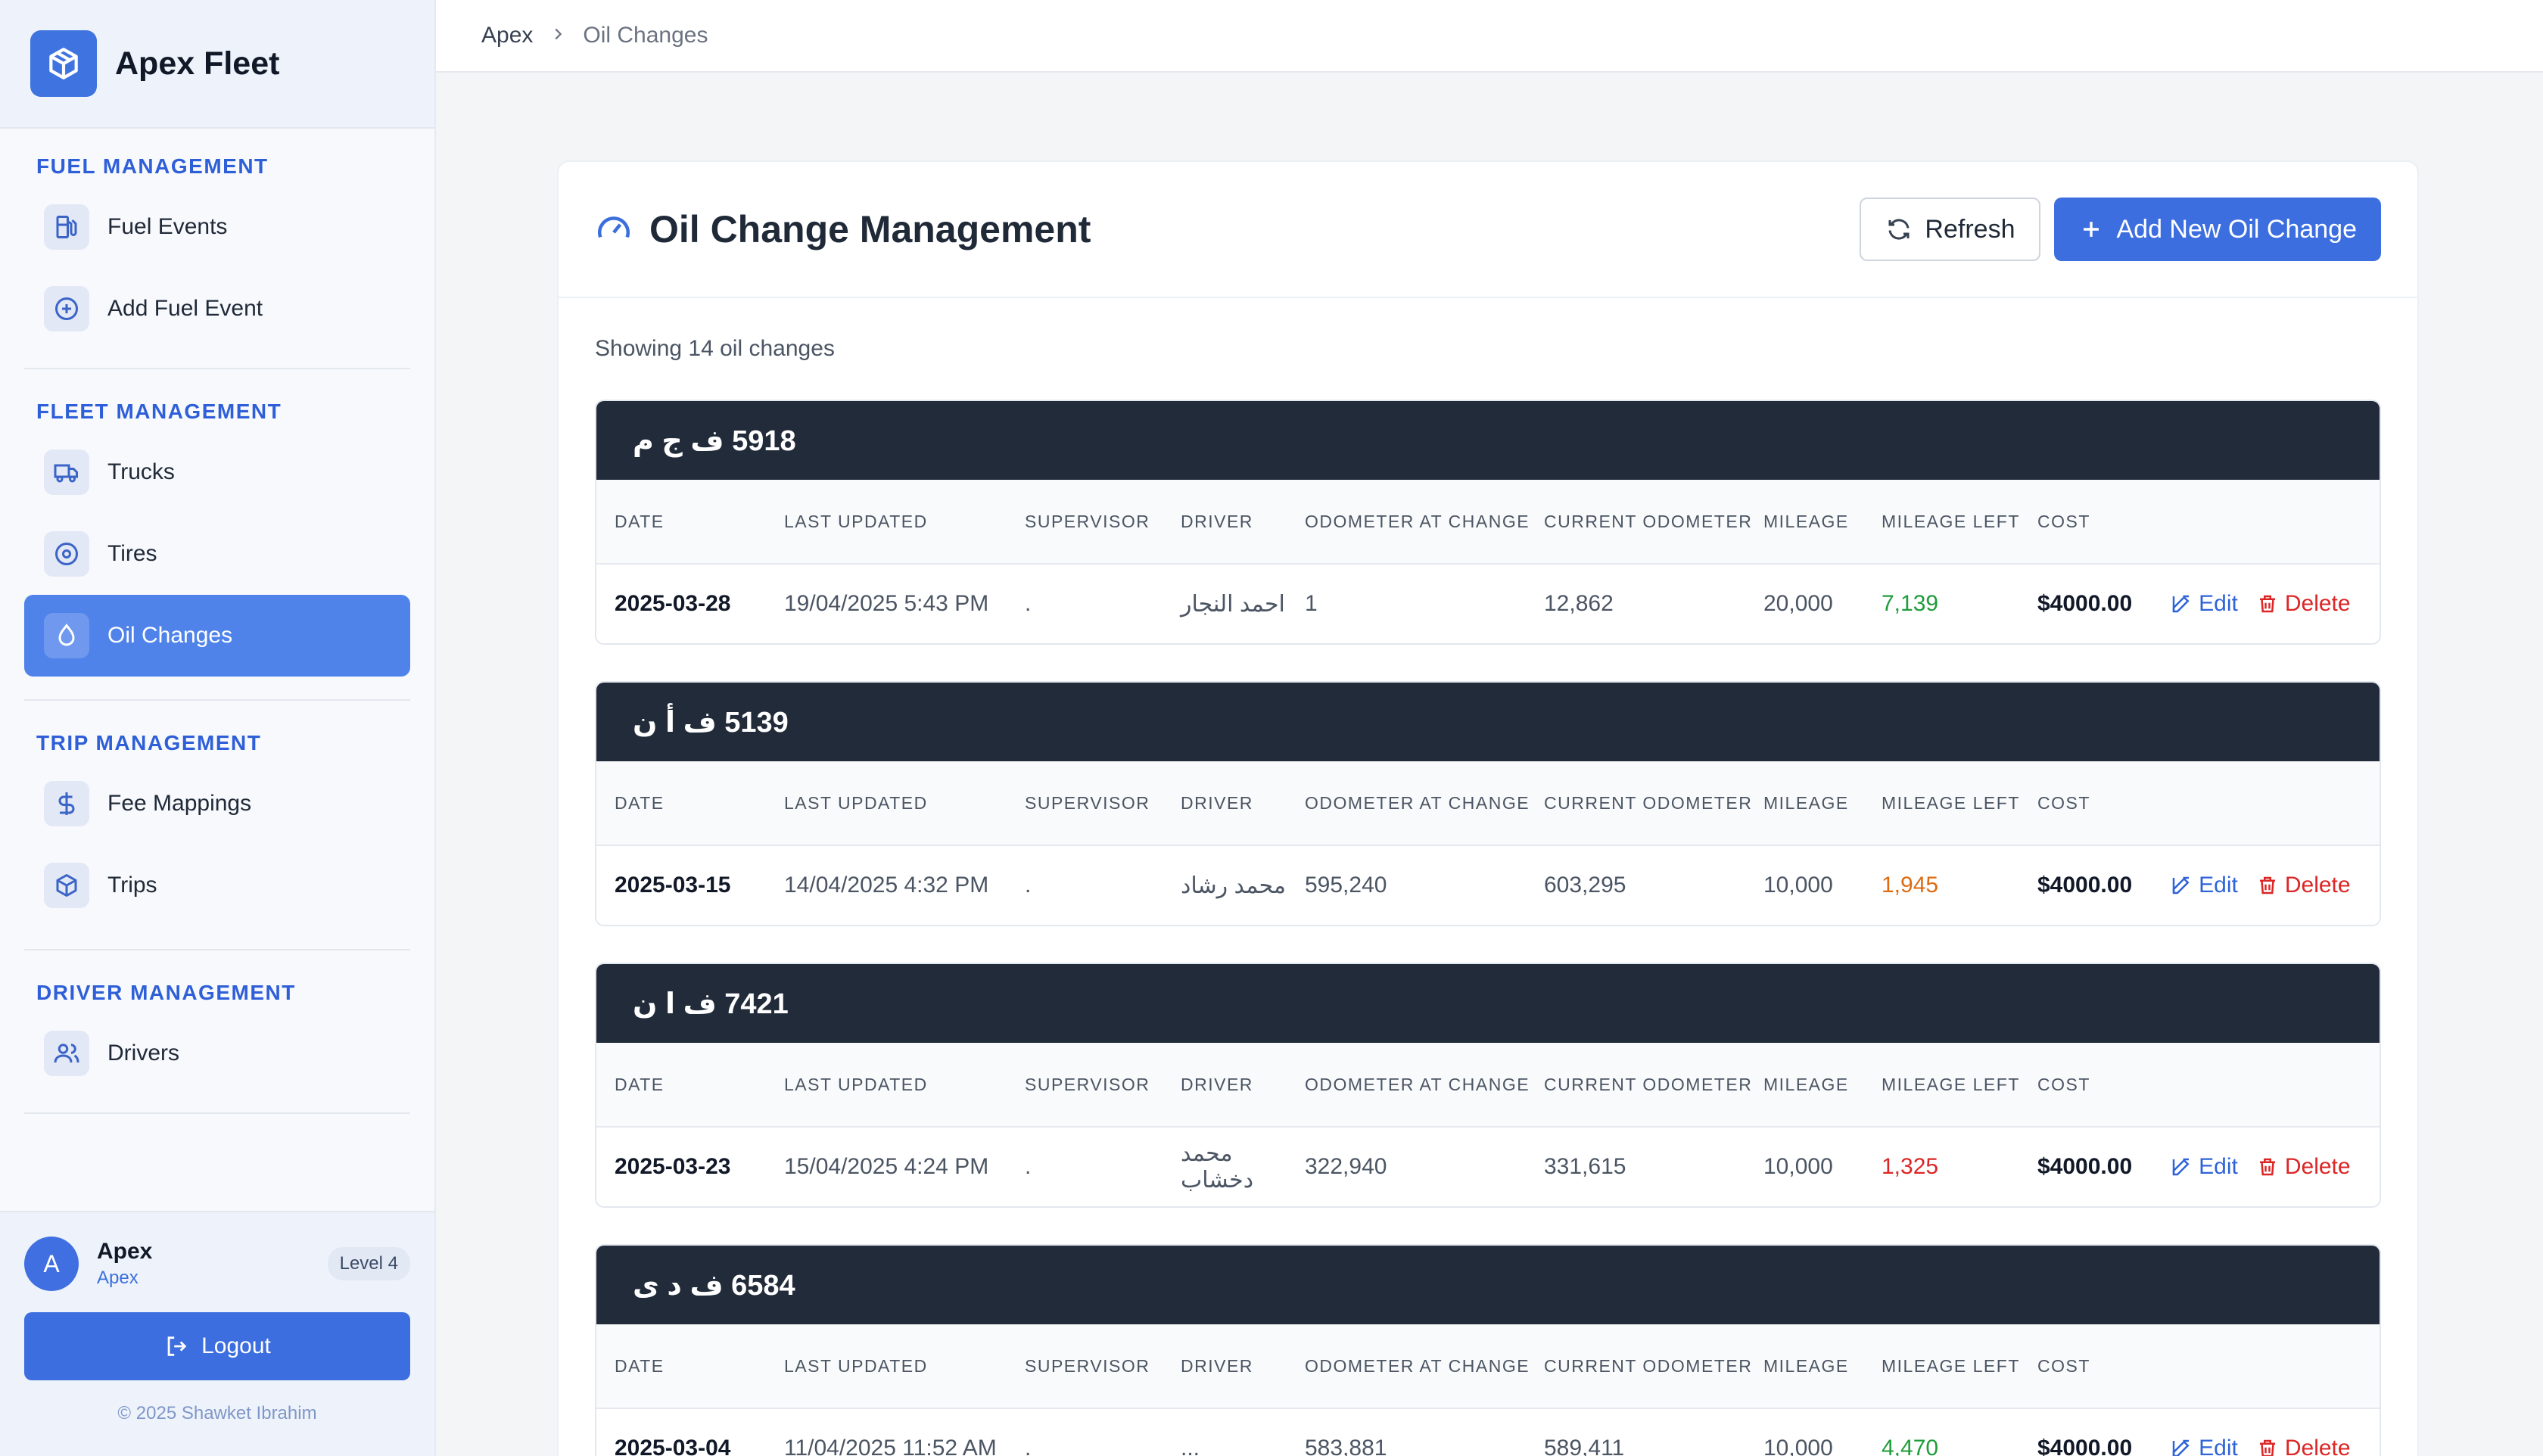 This screenshot has height=1456, width=2543. Describe the element at coordinates (886, 604) in the screenshot. I see `cell-last-updated: 19/04/2025 5:43 PM` at that location.